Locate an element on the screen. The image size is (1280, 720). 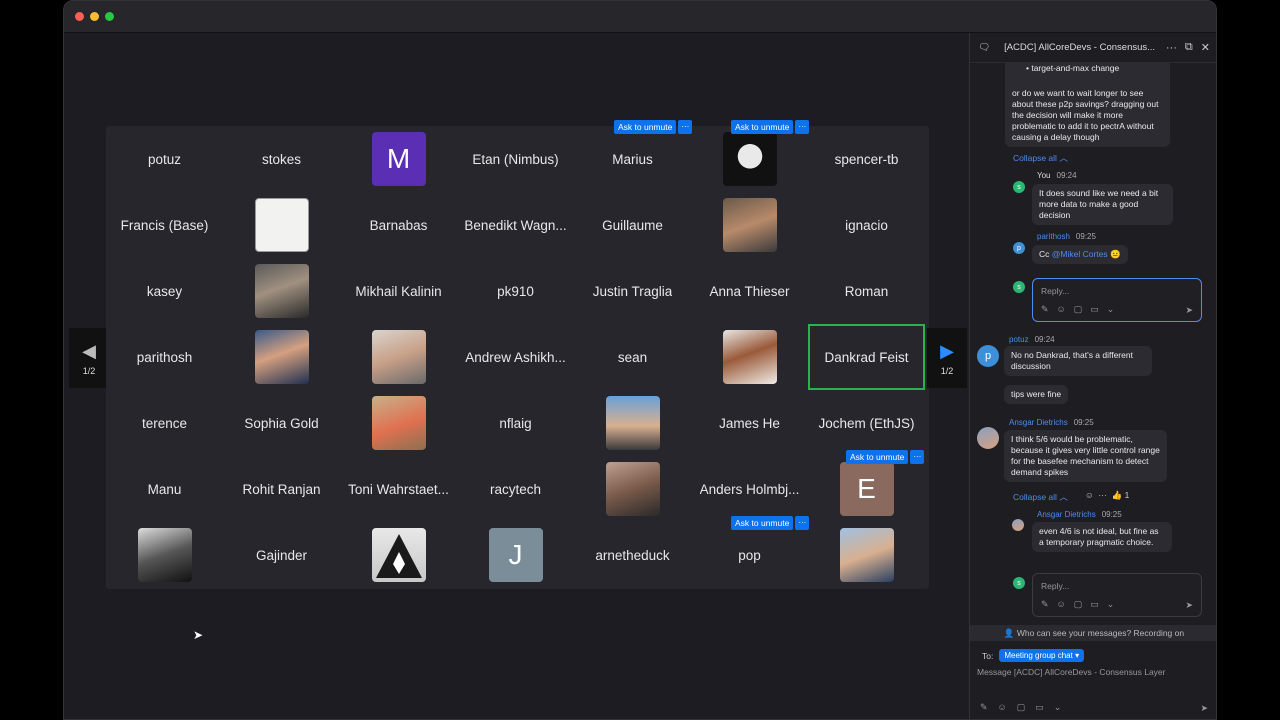
participant-tile: Anna Thieser is located at coordinates (749, 291).